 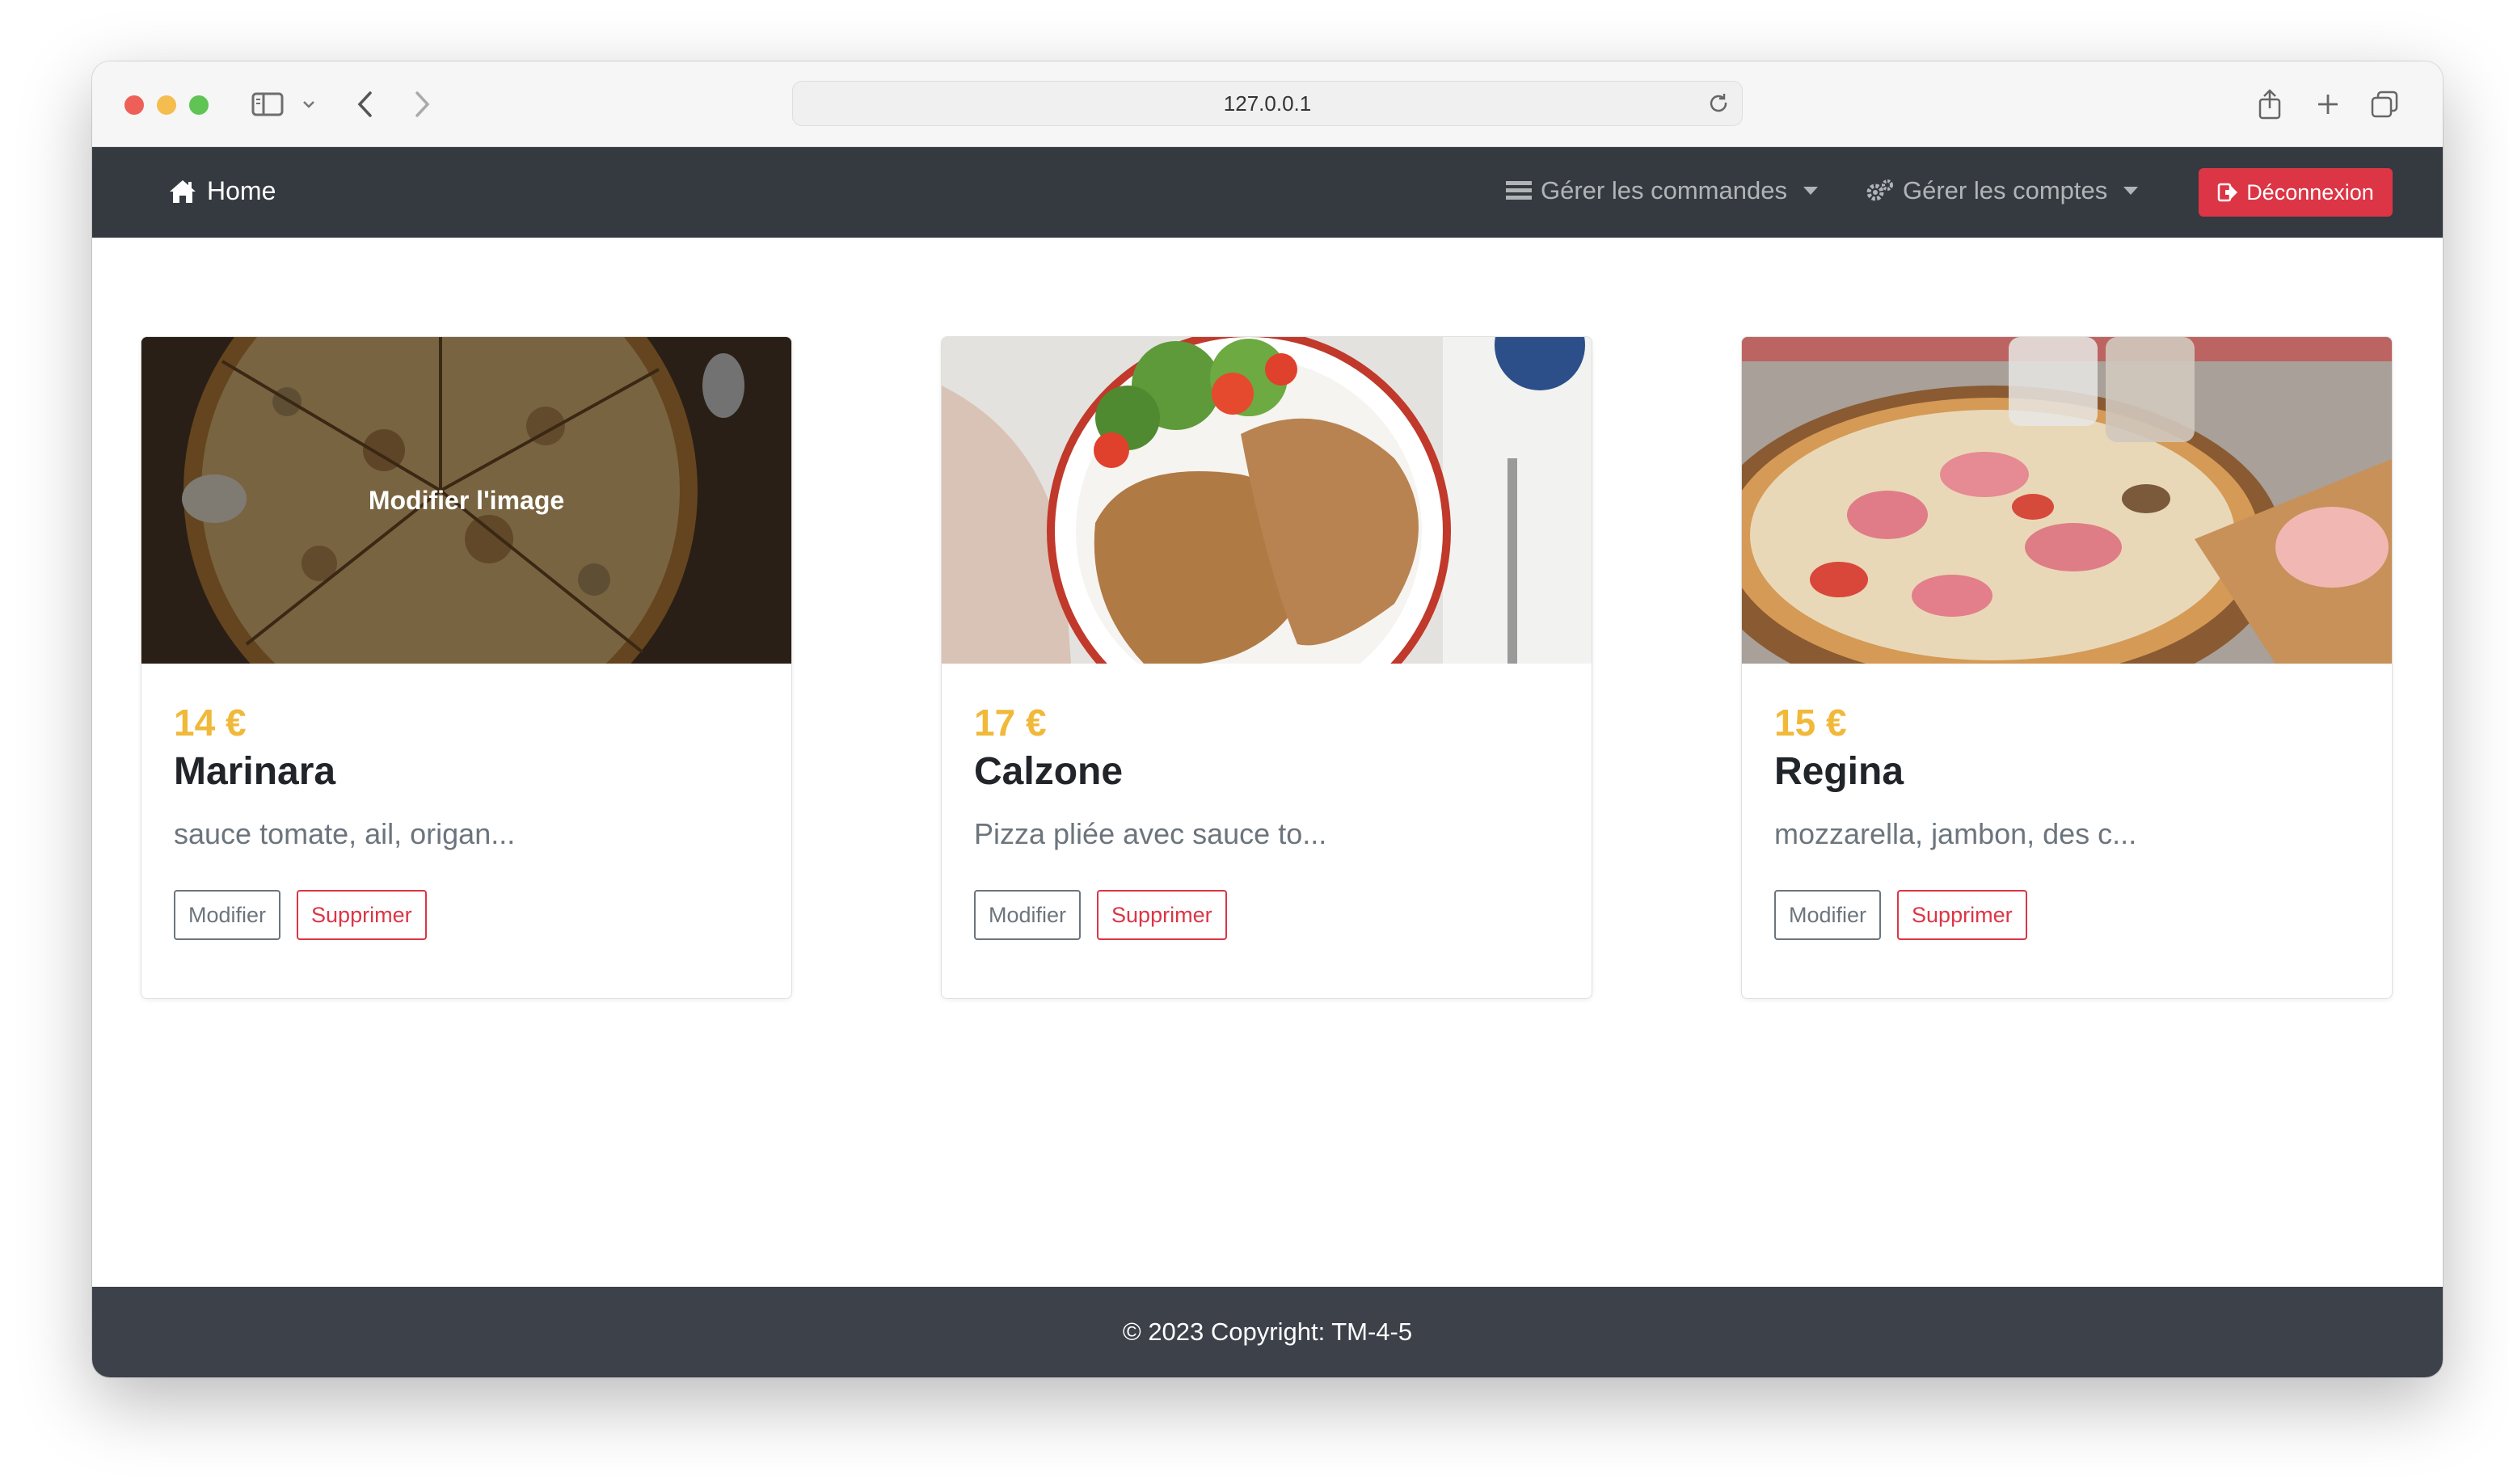 What do you see at coordinates (242, 190) in the screenshot?
I see `home-label: Home` at bounding box center [242, 190].